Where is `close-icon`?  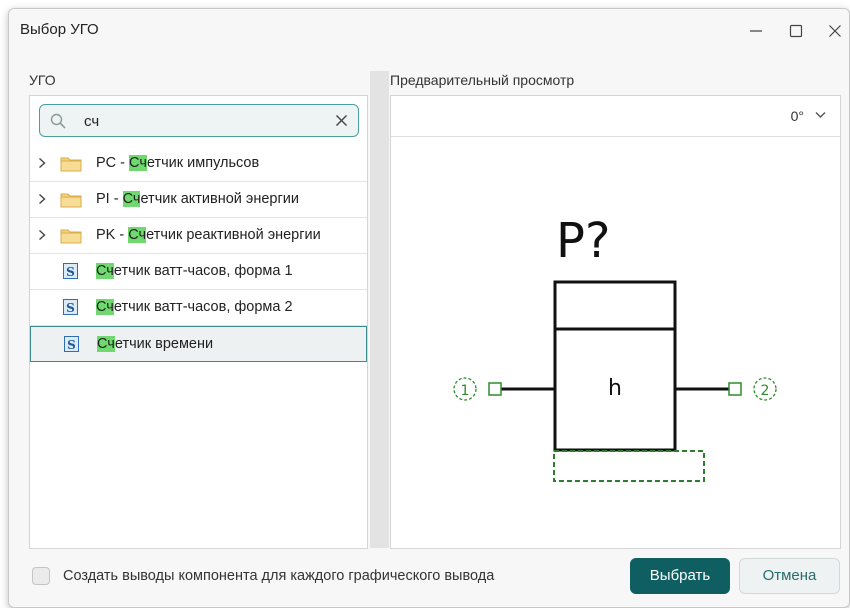
close-icon is located at coordinates (835, 31).